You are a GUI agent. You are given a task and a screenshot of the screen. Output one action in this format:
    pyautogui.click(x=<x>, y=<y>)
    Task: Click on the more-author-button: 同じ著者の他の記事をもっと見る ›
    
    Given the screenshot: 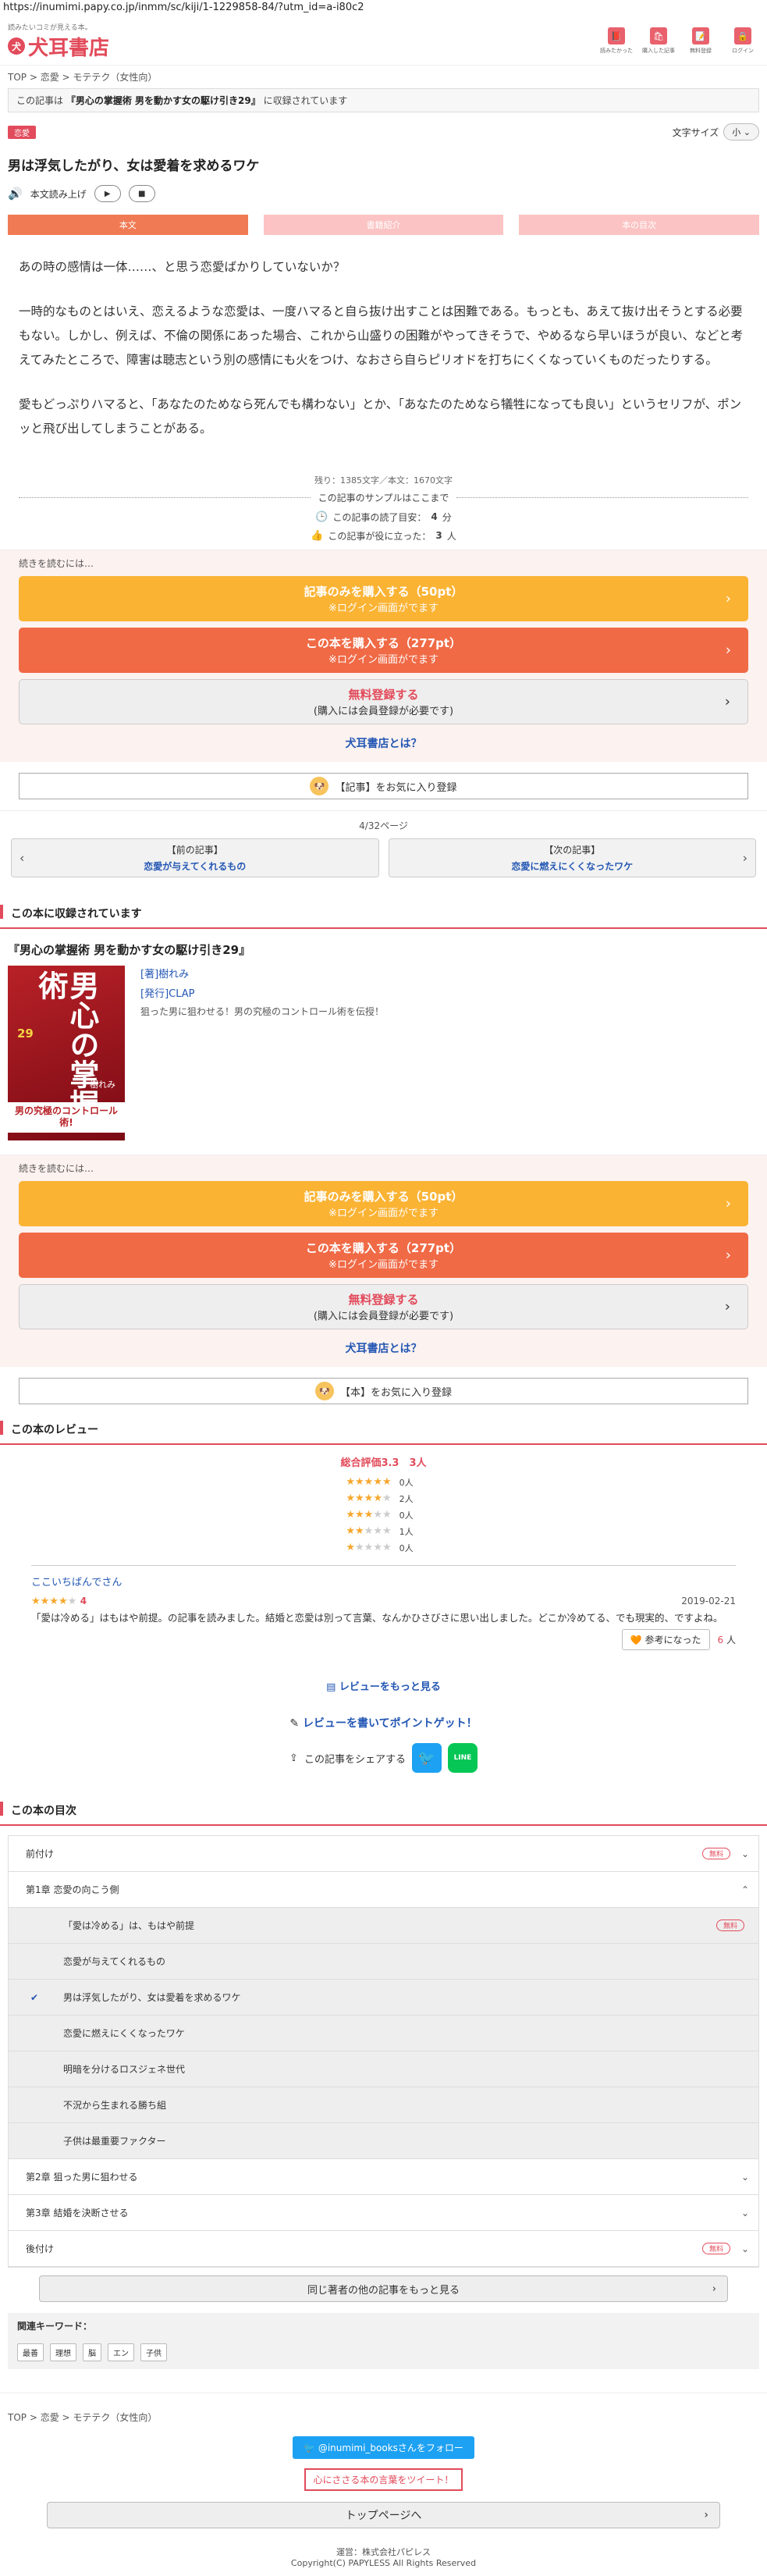 What is the action you would take?
    pyautogui.click(x=383, y=2288)
    